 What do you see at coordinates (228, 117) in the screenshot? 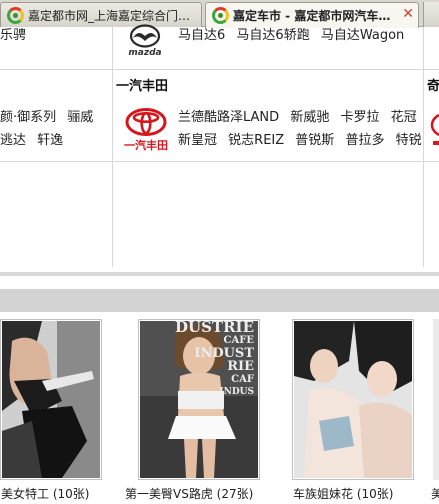
I see `model-link-land-cruiser: 兰德酷路泽LAND` at bounding box center [228, 117].